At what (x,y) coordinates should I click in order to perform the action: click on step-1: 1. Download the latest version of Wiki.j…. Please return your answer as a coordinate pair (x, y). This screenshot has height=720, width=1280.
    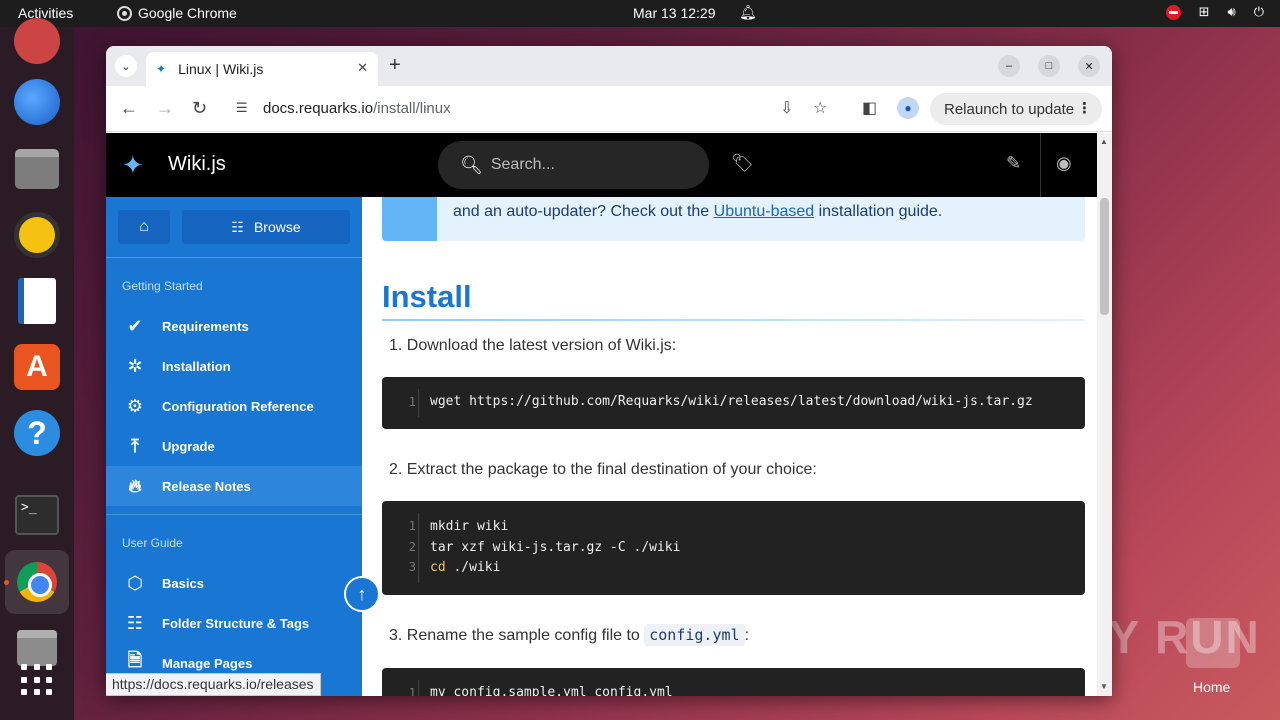
    Looking at the image, I should click on (533, 345).